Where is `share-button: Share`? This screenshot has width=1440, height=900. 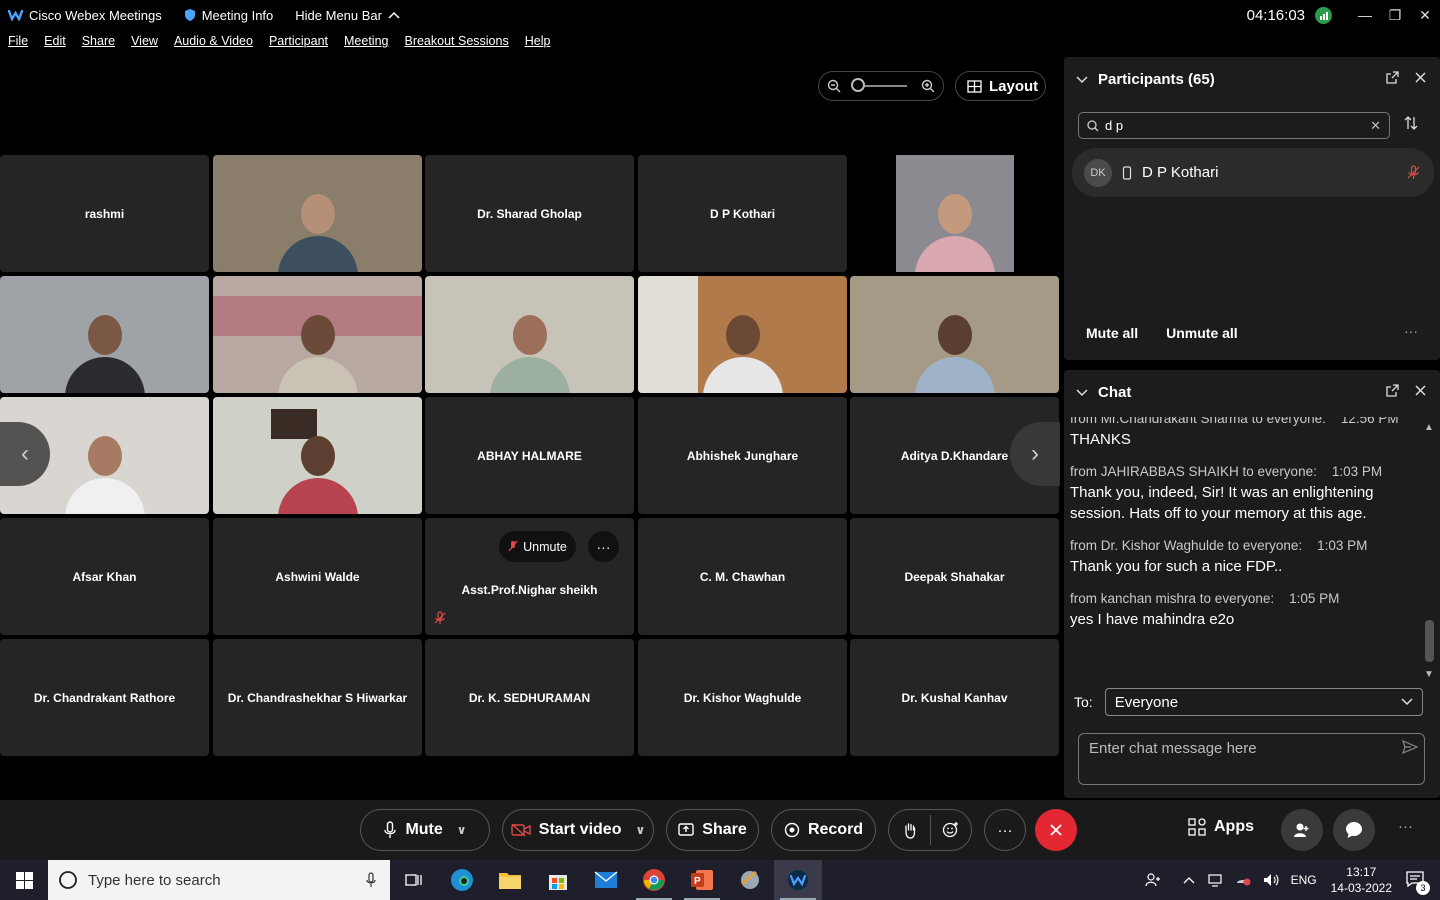 share-button: Share is located at coordinates (712, 830).